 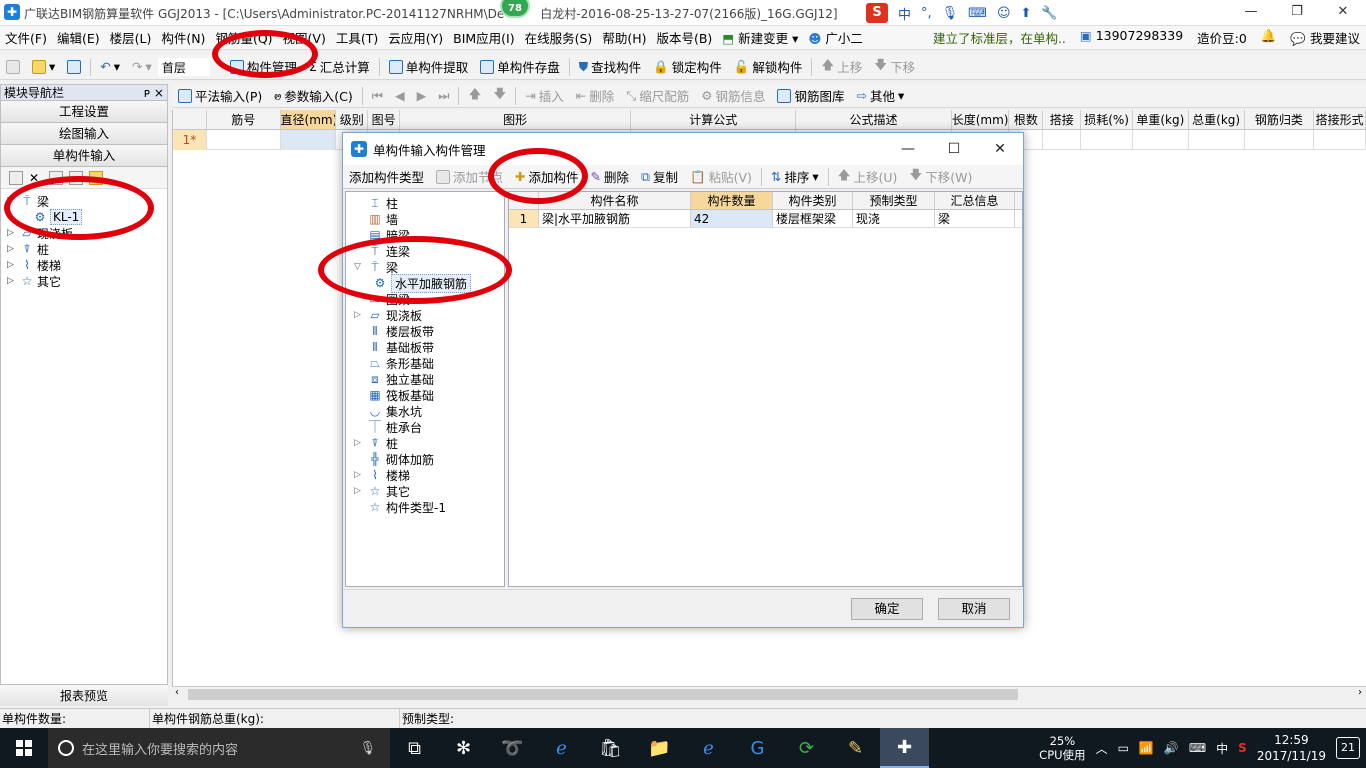 What do you see at coordinates (887, 609) in the screenshot?
I see `ok-button: 确定` at bounding box center [887, 609].